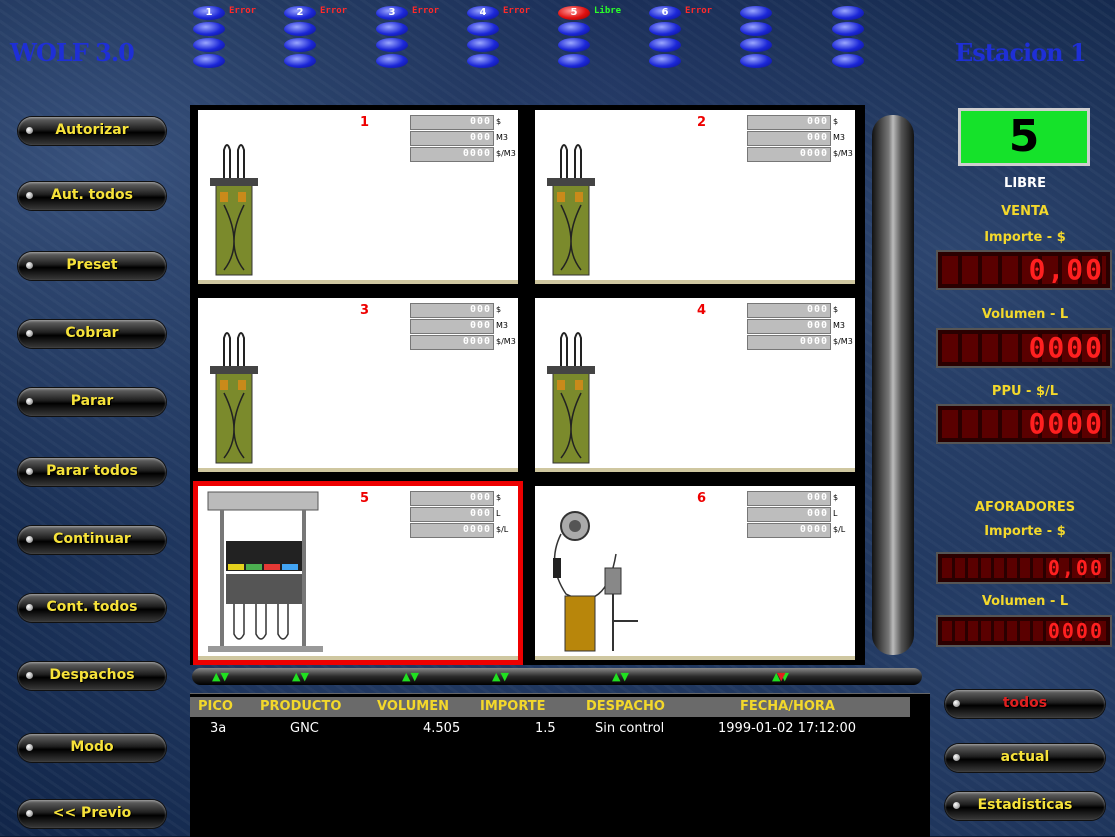  Describe the element at coordinates (92, 472) in the screenshot. I see `left-button-6: Parar todos` at that location.